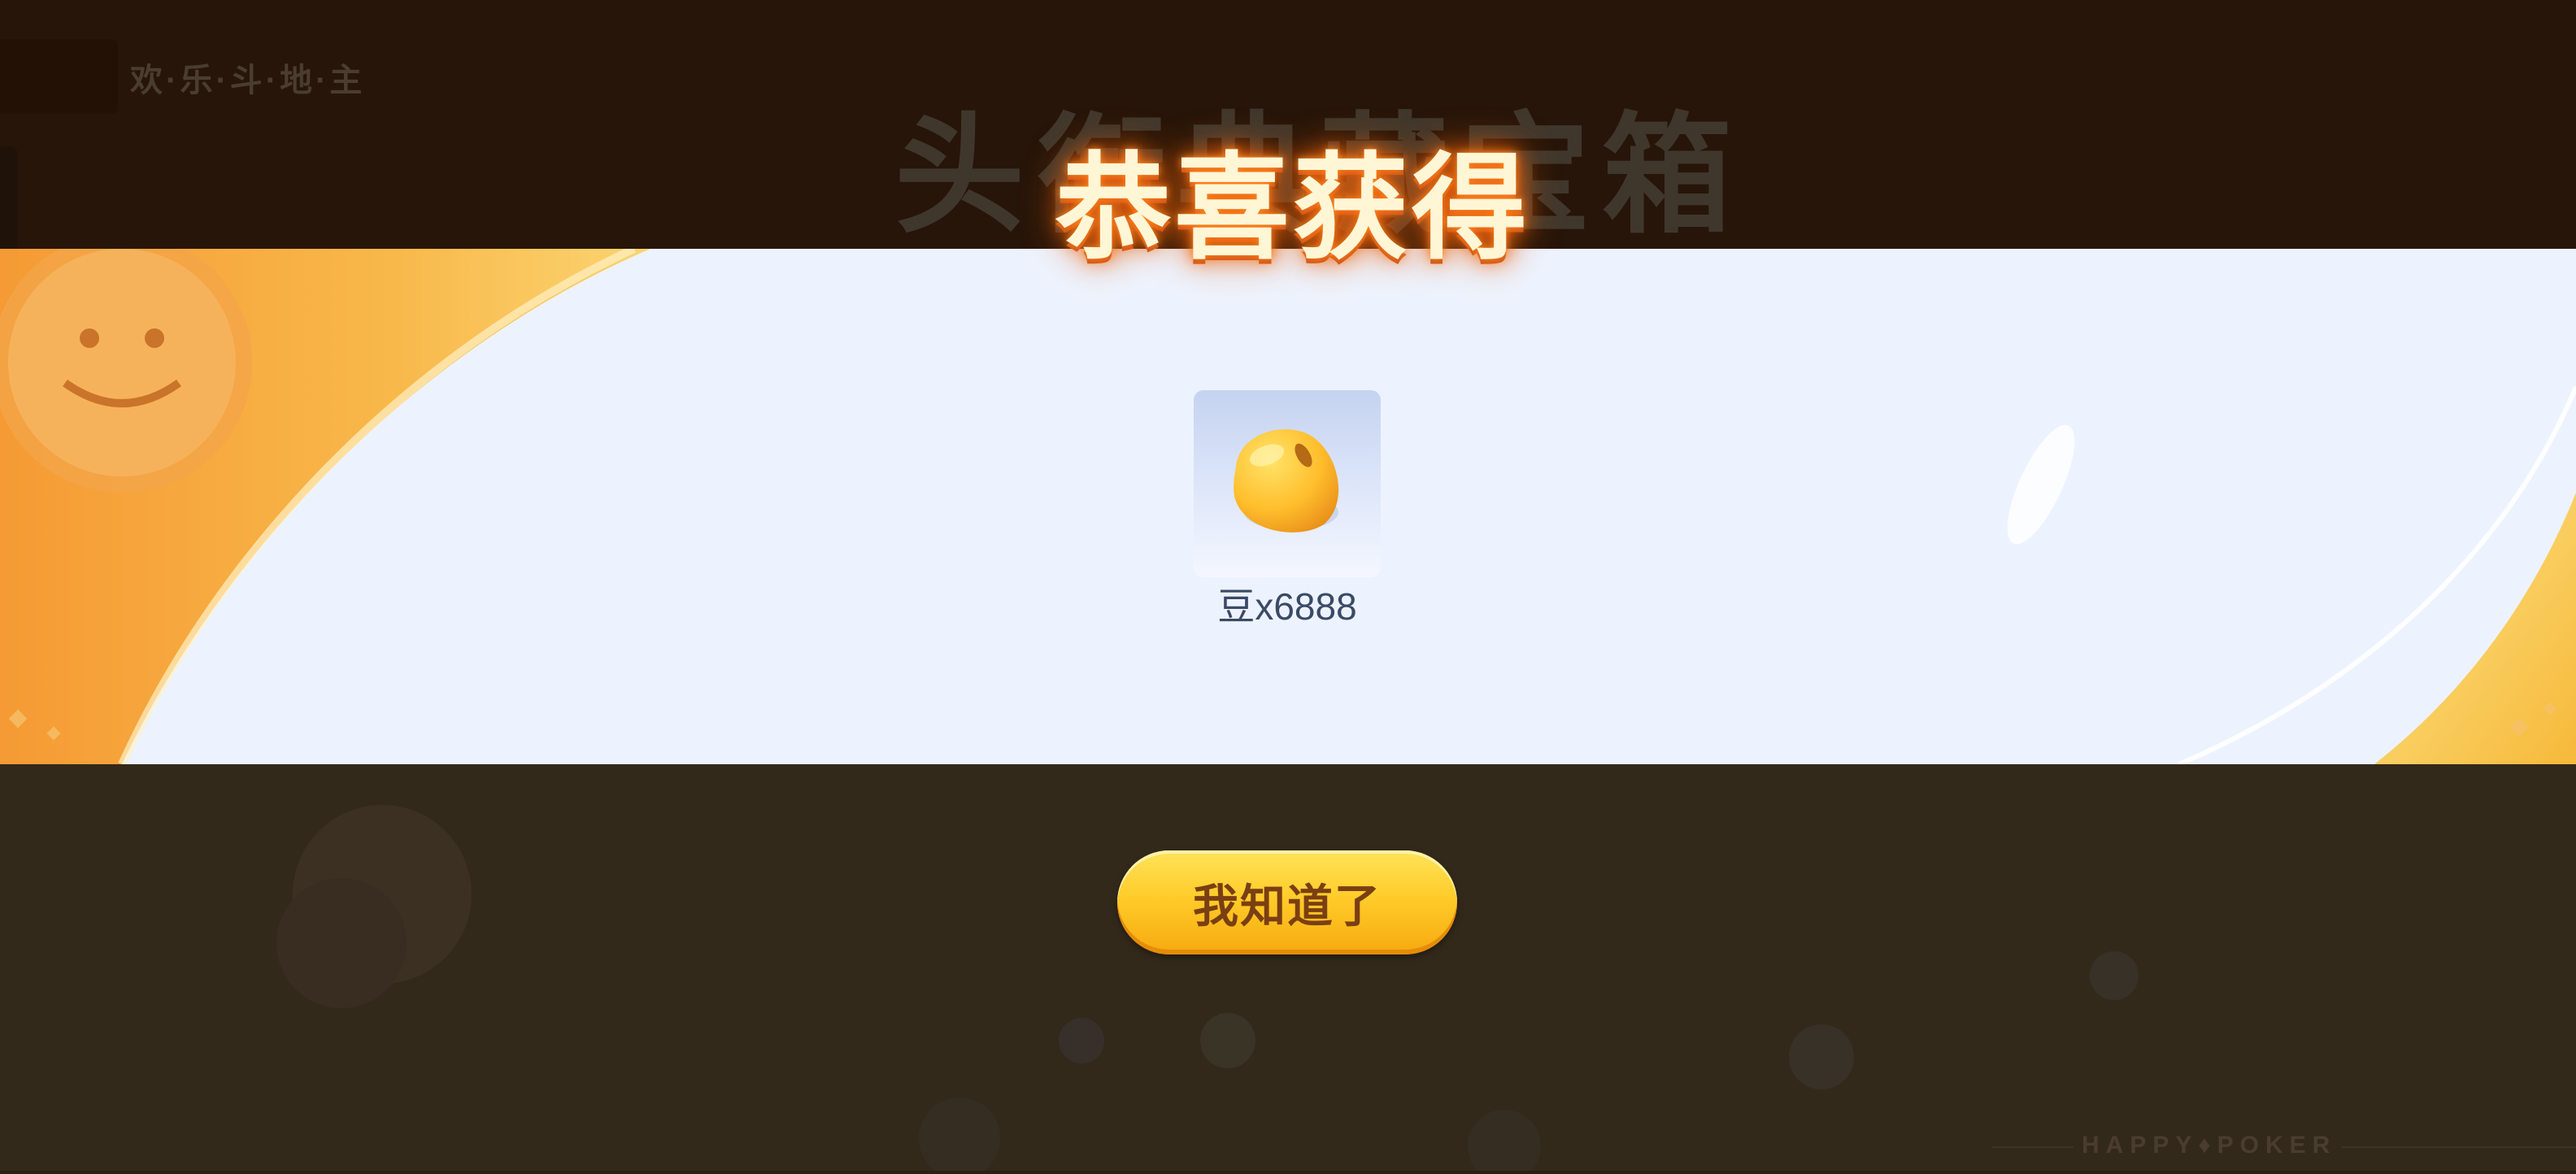 Image resolution: width=2576 pixels, height=1174 pixels. What do you see at coordinates (1293, 208) in the screenshot?
I see `reward-title: 恭喜获得` at bounding box center [1293, 208].